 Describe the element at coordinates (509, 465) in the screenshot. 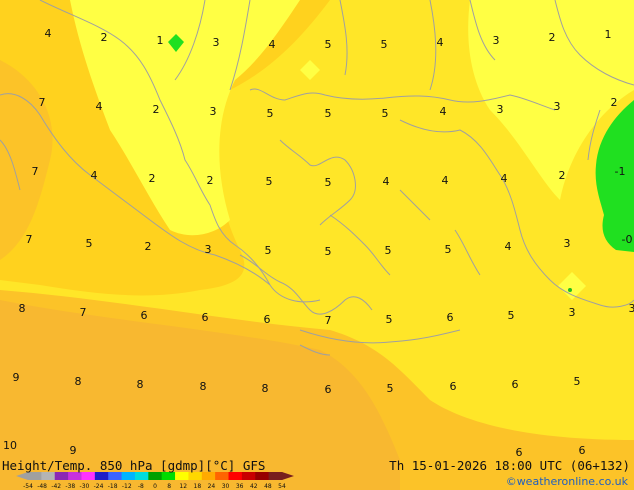

I see `valid-time: Th 15-01-2026 18:00 UTC (06+132)` at that location.